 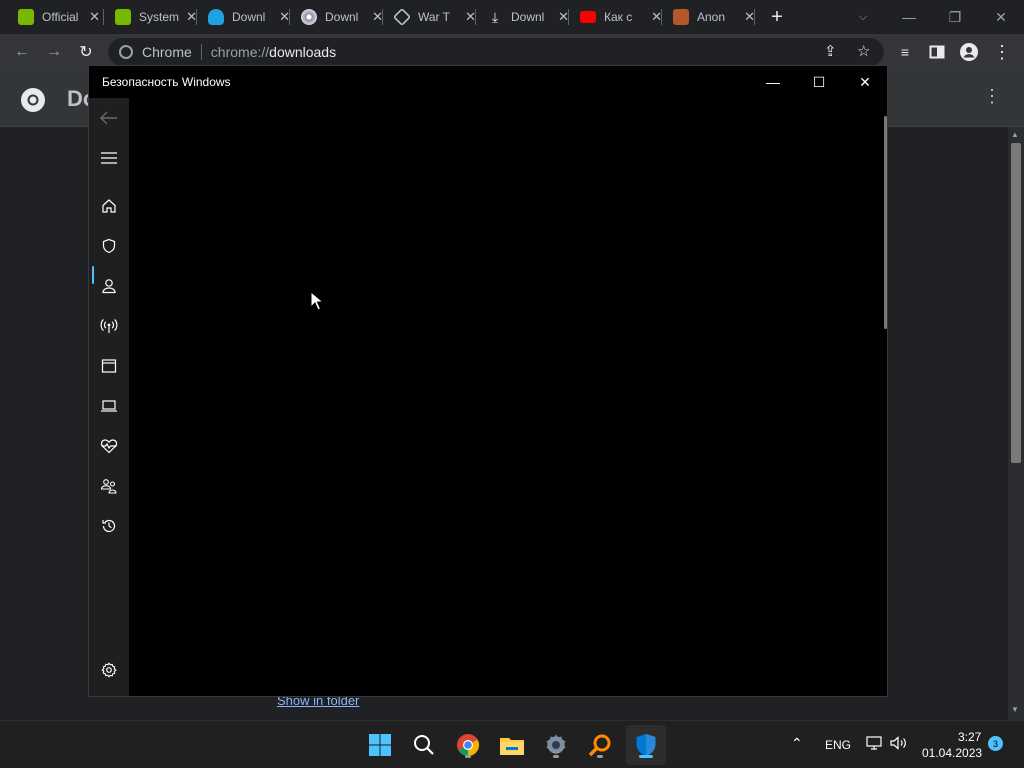 I want to click on window-titlebar: Безопасность Windows — ☐ ✕, so click(x=488, y=82).